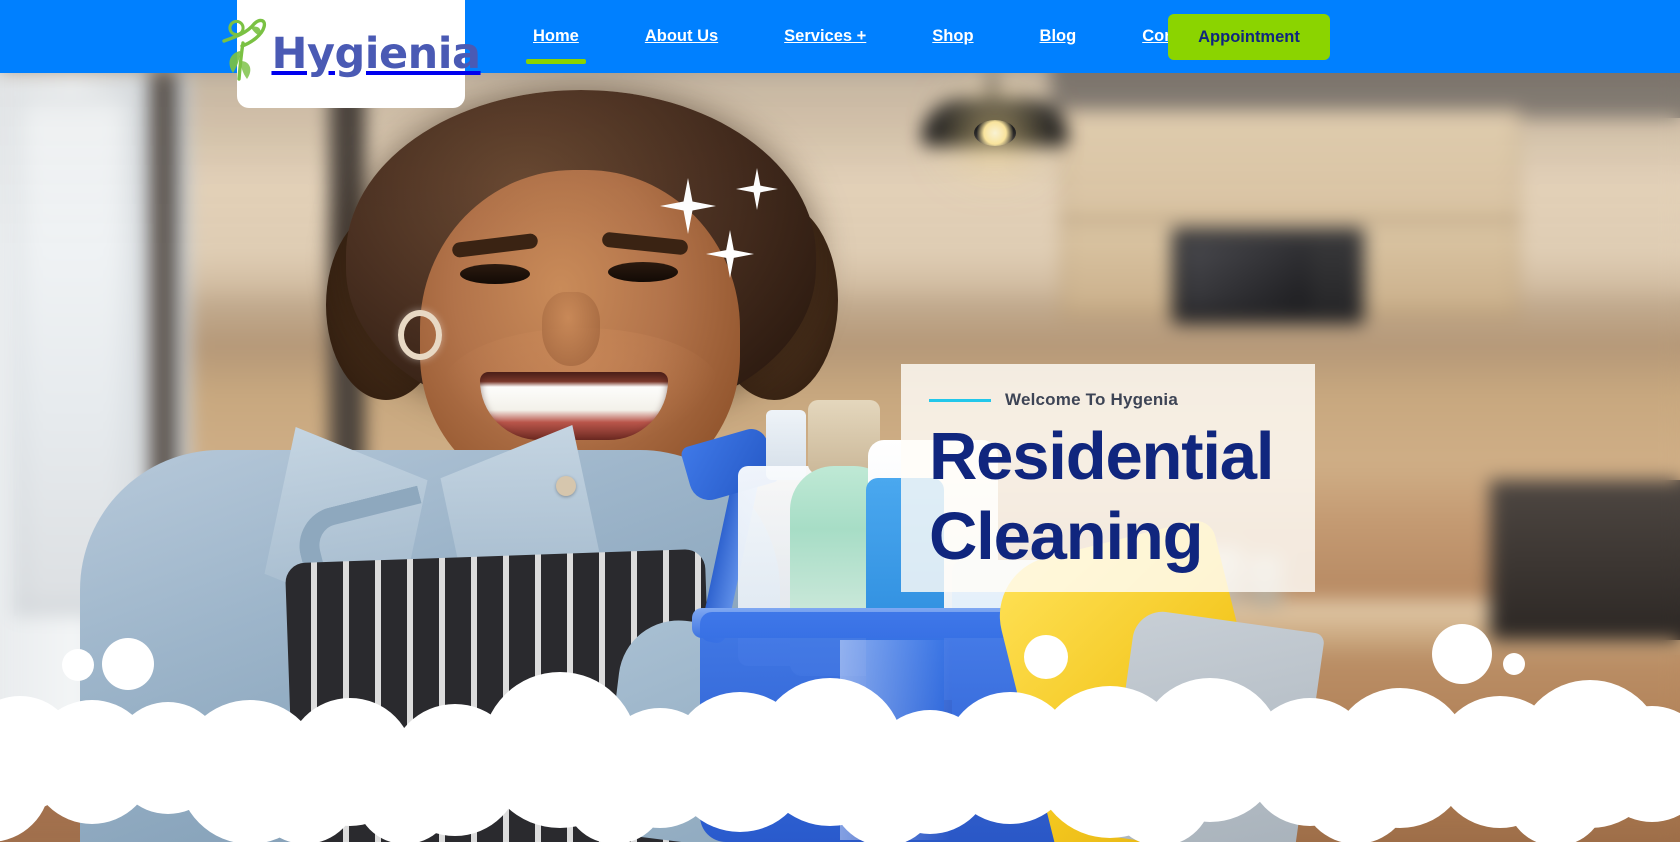 The height and width of the screenshot is (842, 1680). I want to click on nav-item-services: Services +, so click(825, 36).